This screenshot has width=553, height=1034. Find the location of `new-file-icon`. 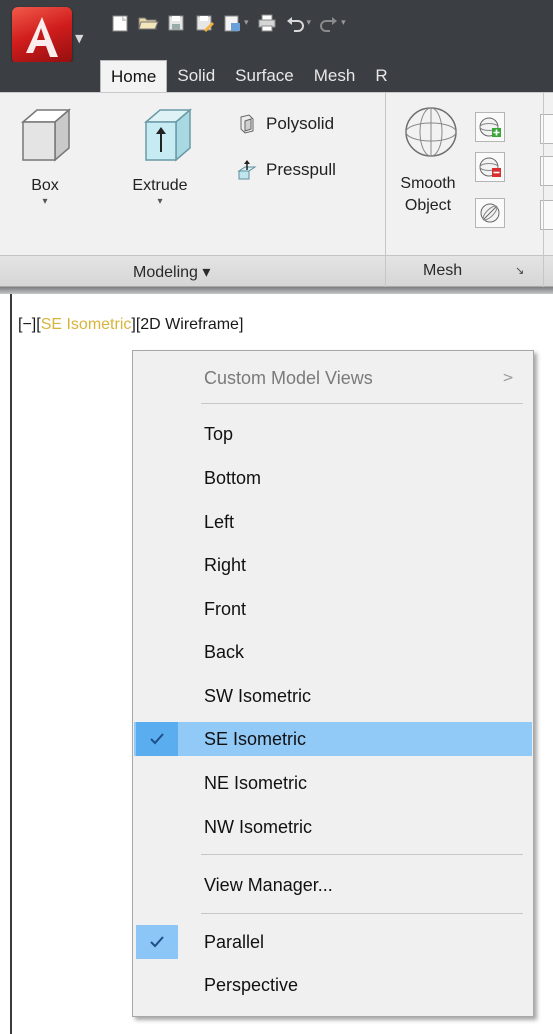

new-file-icon is located at coordinates (120, 23).